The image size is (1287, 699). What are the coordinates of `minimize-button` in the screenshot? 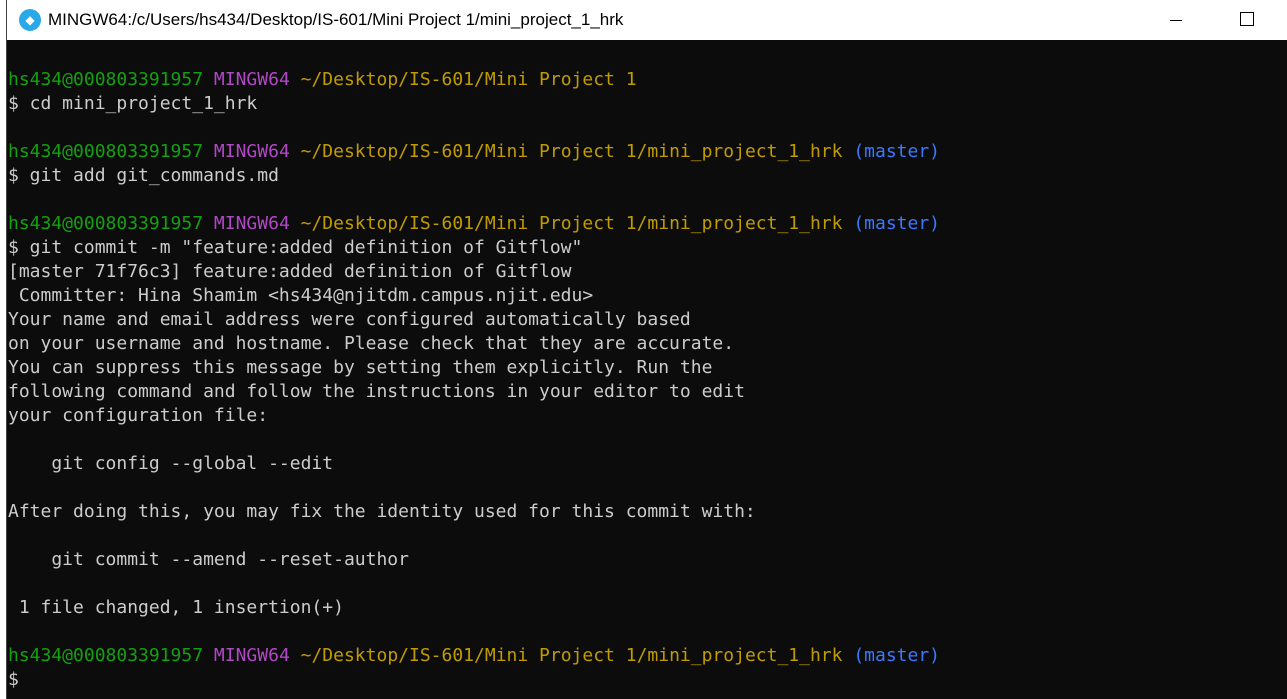 It's located at (1176, 19).